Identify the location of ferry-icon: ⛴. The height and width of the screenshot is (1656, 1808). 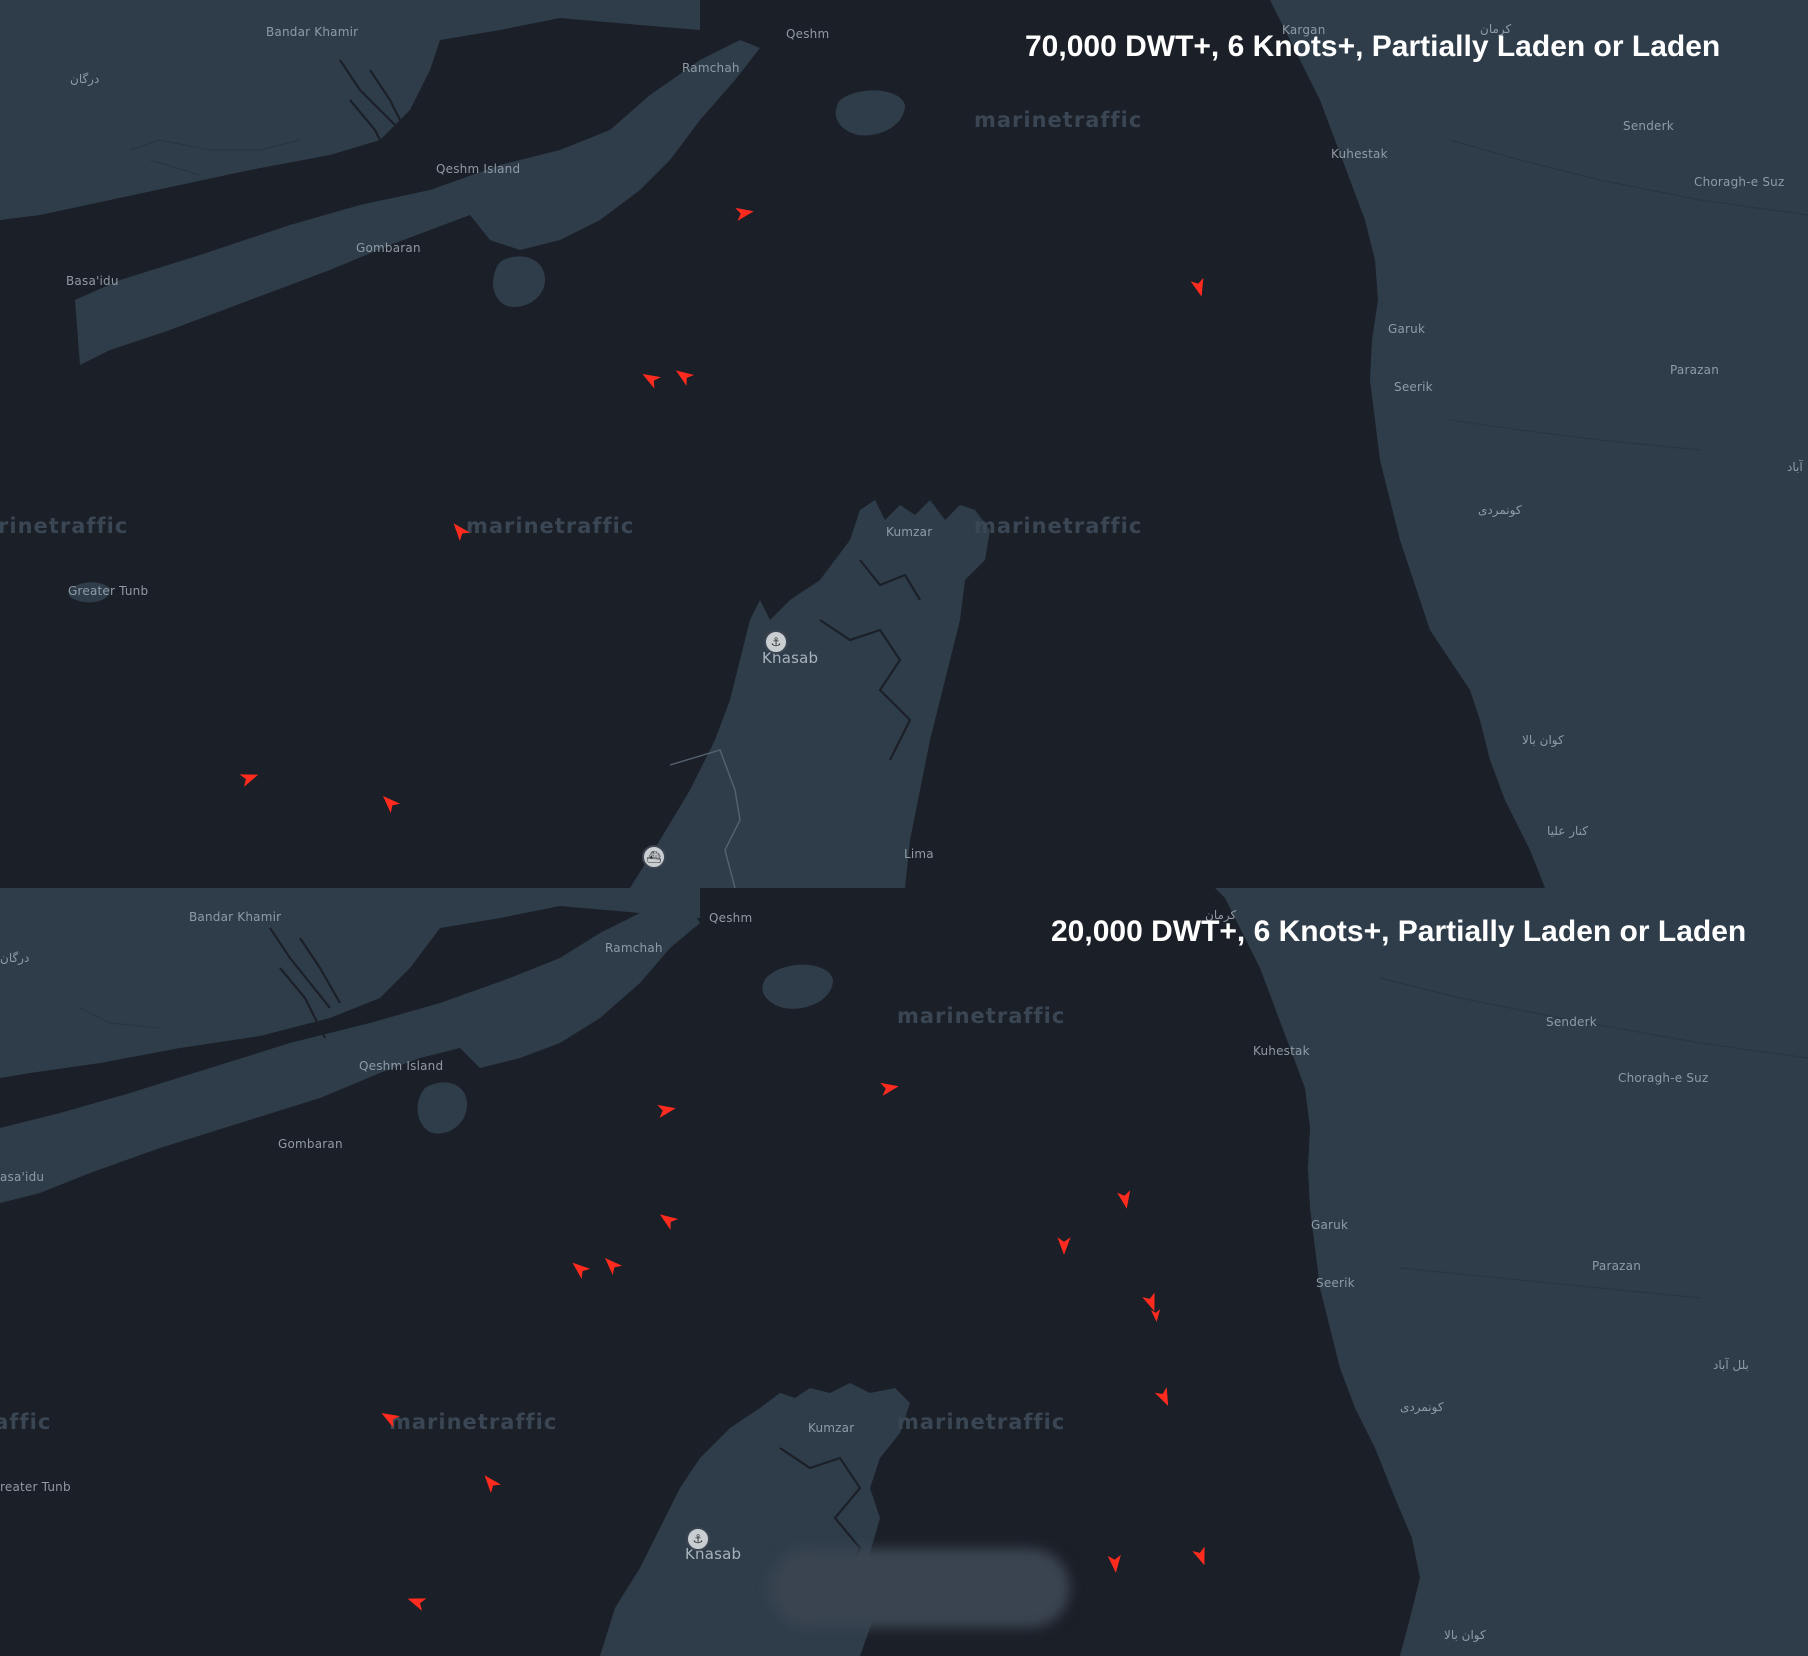
(654, 857).